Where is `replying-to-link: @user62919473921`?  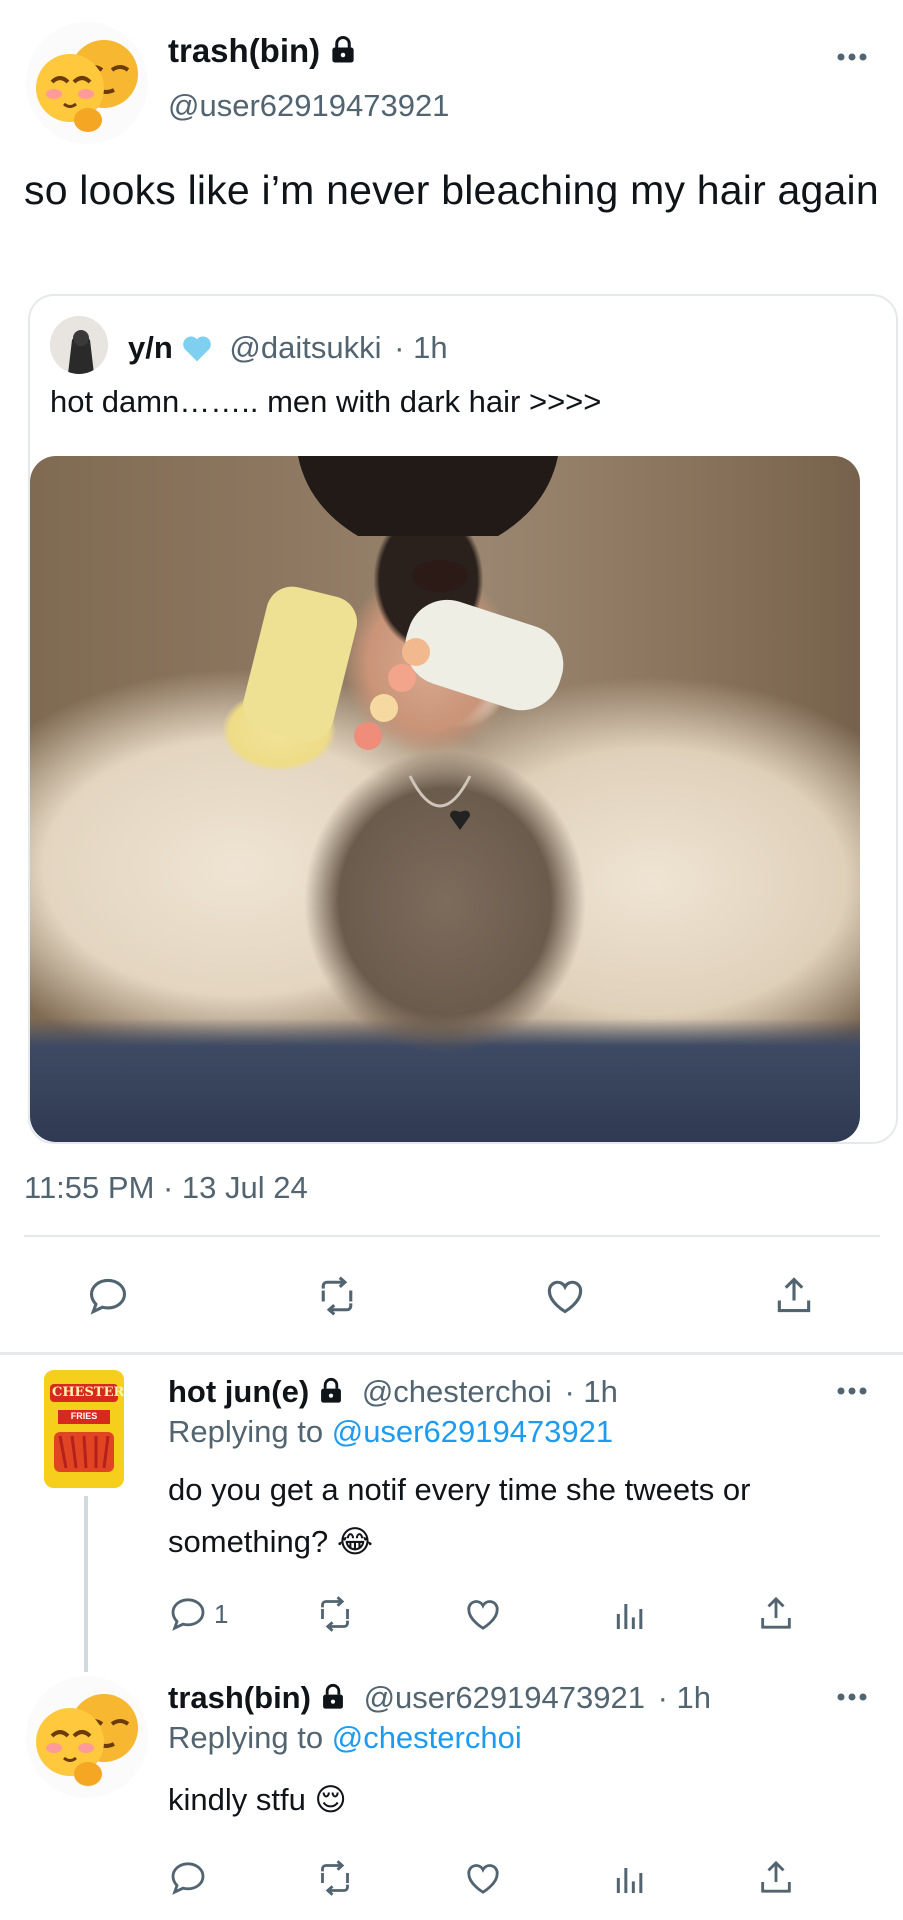 replying-to-link: @user62919473921 is located at coordinates (472, 1431).